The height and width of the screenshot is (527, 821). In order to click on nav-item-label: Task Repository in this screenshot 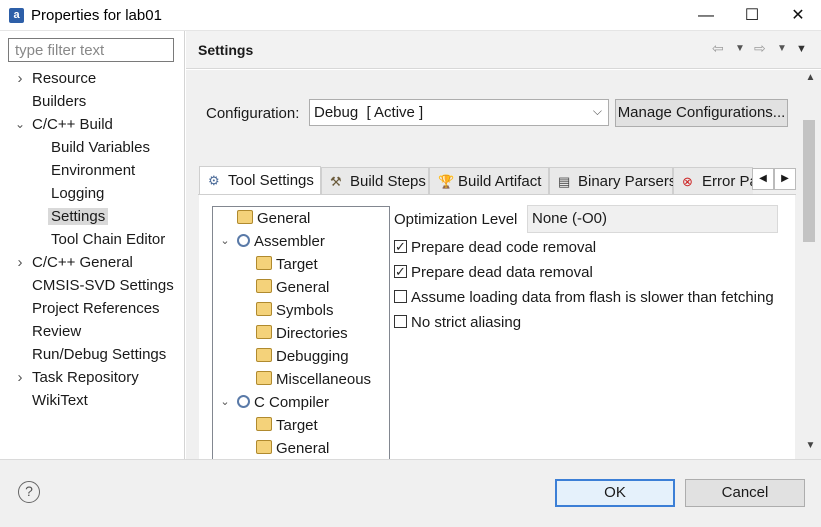, I will do `click(85, 377)`.